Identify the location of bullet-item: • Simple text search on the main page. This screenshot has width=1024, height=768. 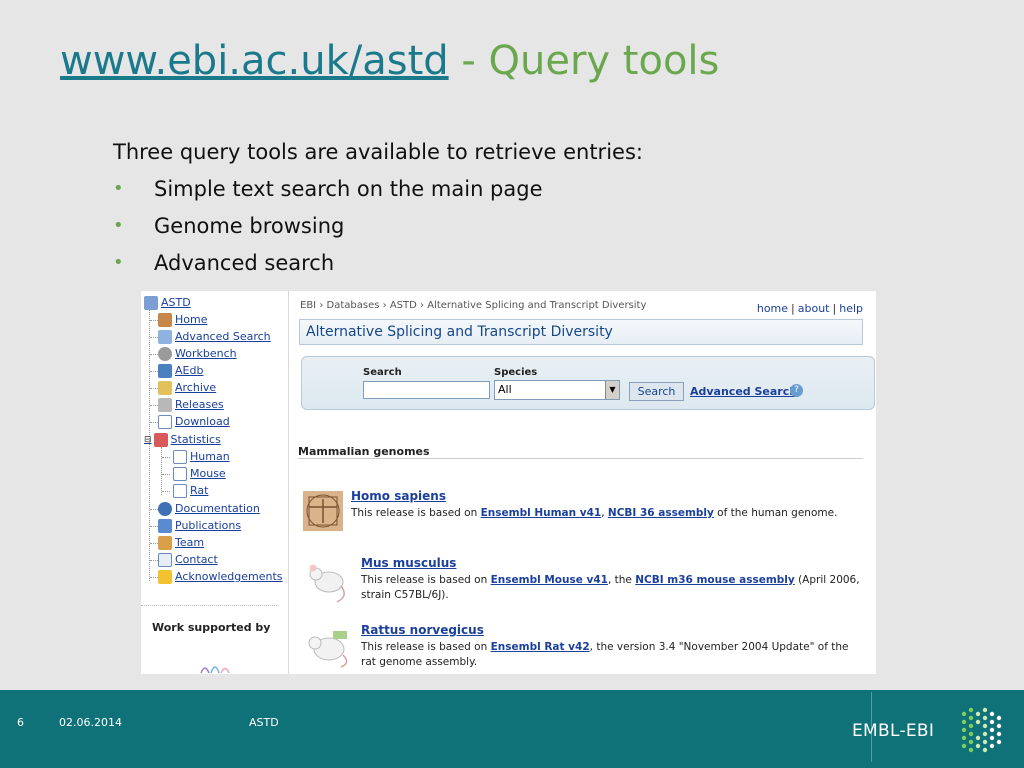
(328, 194).